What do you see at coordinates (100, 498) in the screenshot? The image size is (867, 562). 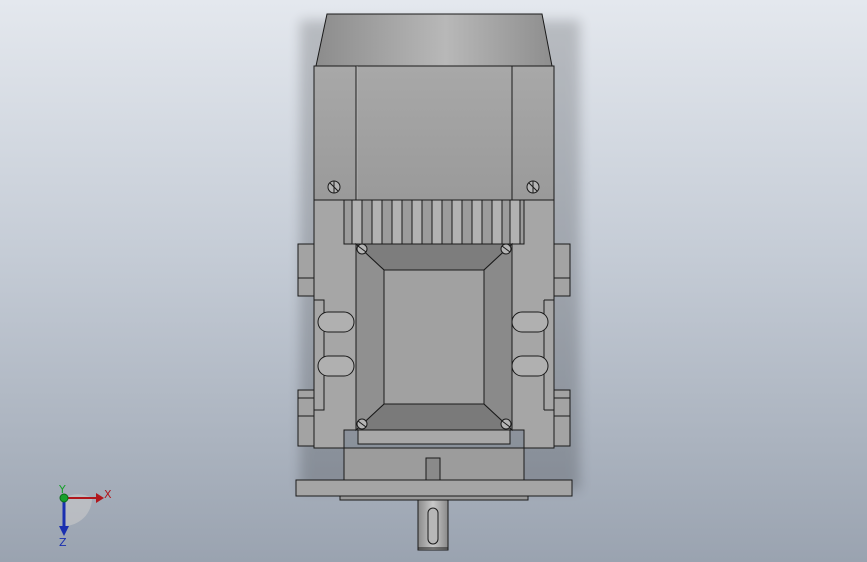 I see `x-axis-arrow` at bounding box center [100, 498].